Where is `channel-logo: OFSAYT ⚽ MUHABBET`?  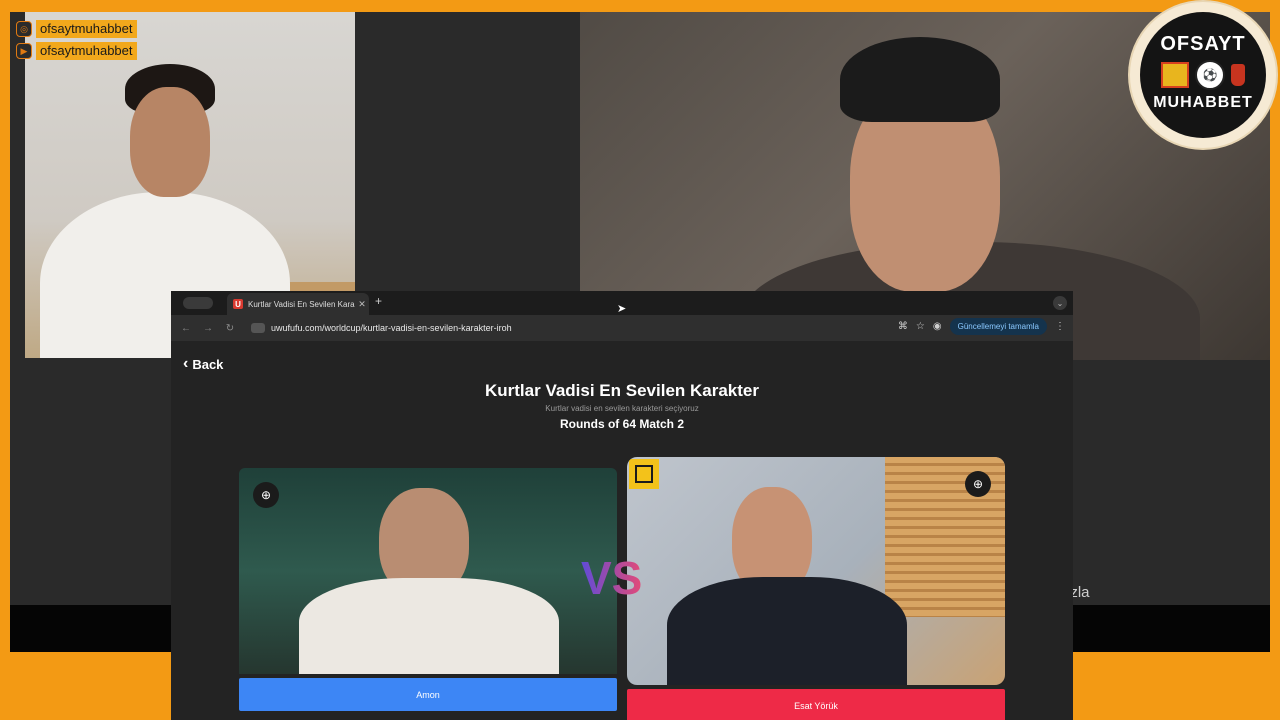
channel-logo: OFSAYT ⚽ MUHABBET is located at coordinates (1203, 75).